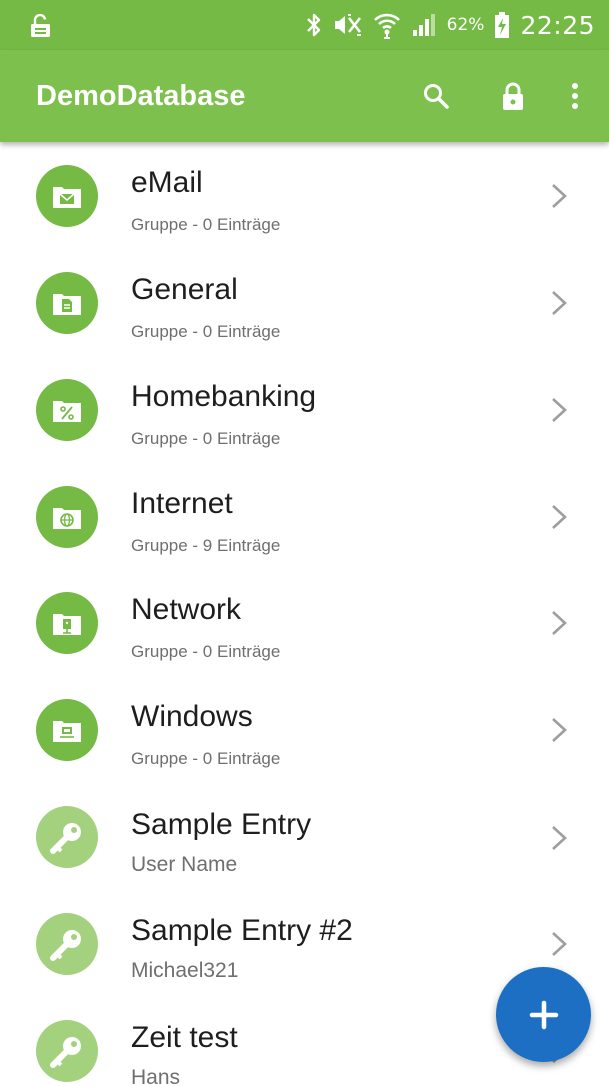 The width and height of the screenshot is (609, 1086). What do you see at coordinates (141, 96) in the screenshot?
I see `app-title: DemoDatabase` at bounding box center [141, 96].